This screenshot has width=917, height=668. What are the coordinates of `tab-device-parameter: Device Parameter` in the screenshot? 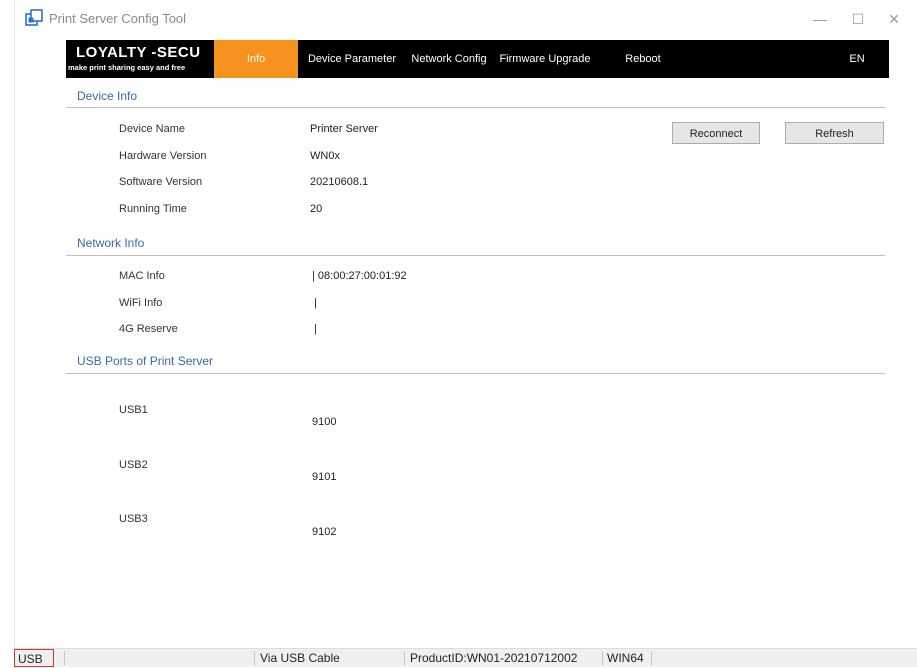 It's located at (352, 59).